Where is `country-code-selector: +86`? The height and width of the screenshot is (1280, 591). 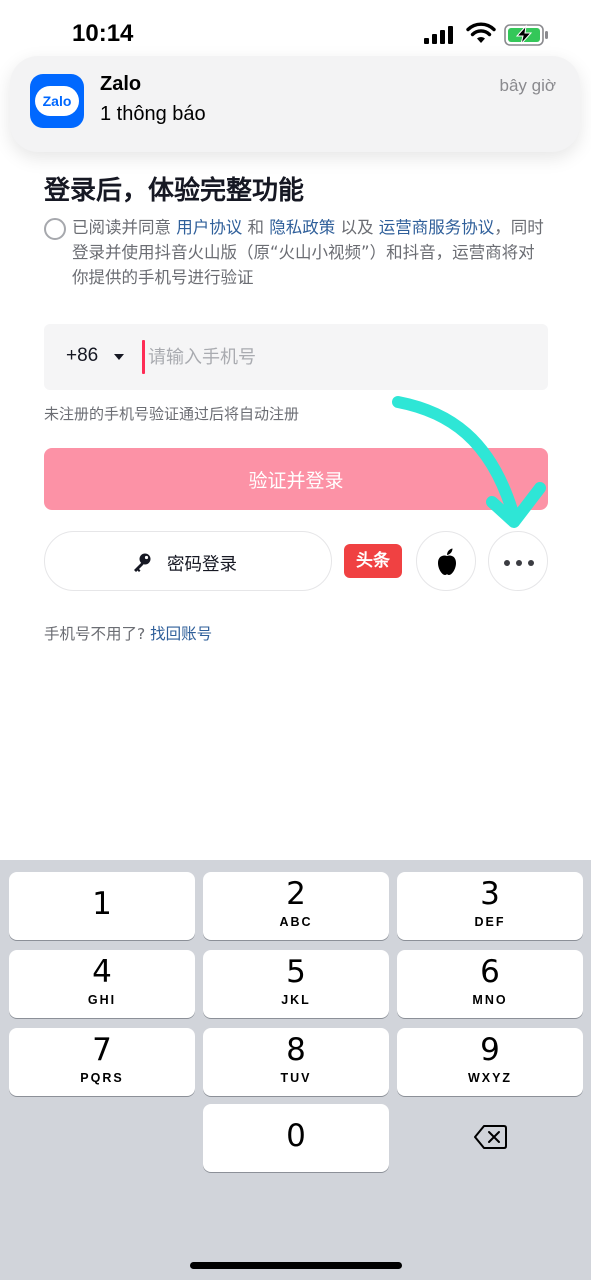 country-code-selector: +86 is located at coordinates (82, 356).